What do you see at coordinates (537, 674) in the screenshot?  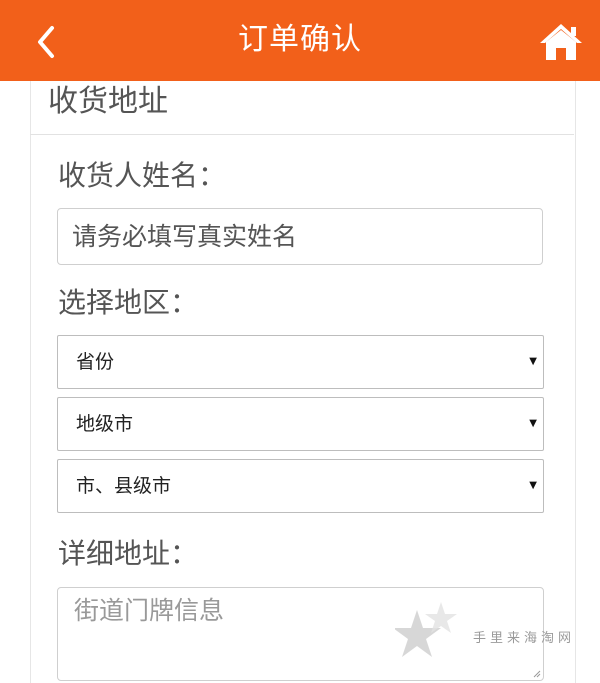 I see `resize-handle-icon` at bounding box center [537, 674].